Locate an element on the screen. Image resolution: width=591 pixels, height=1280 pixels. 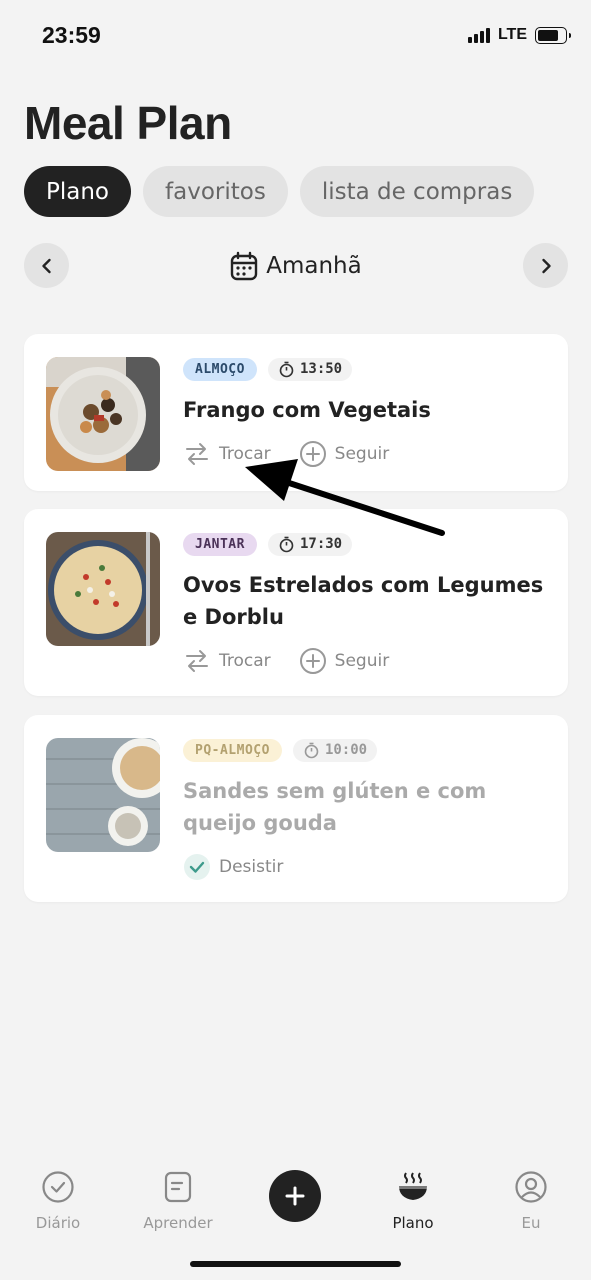
add-button is located at coordinates (295, 1196).